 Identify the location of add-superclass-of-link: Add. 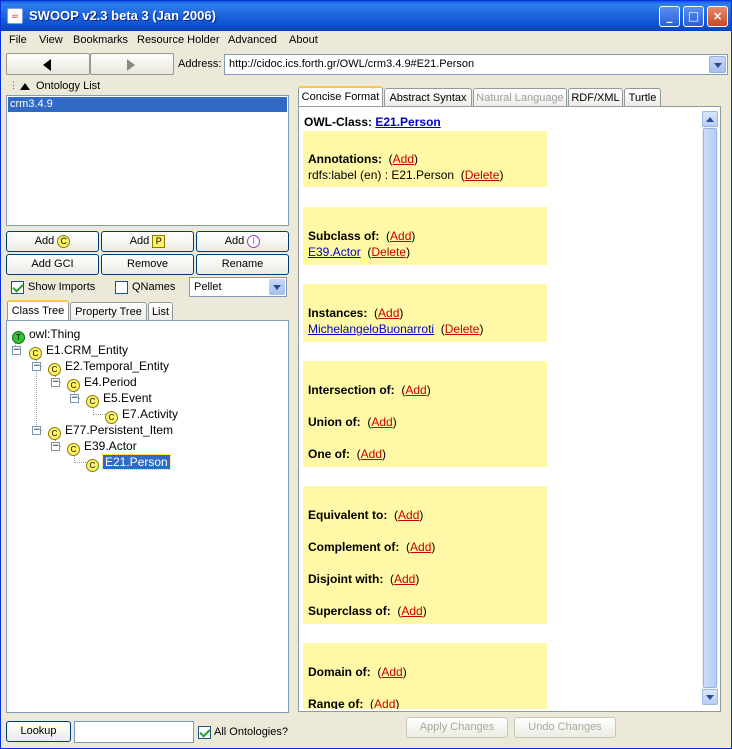
(411, 611).